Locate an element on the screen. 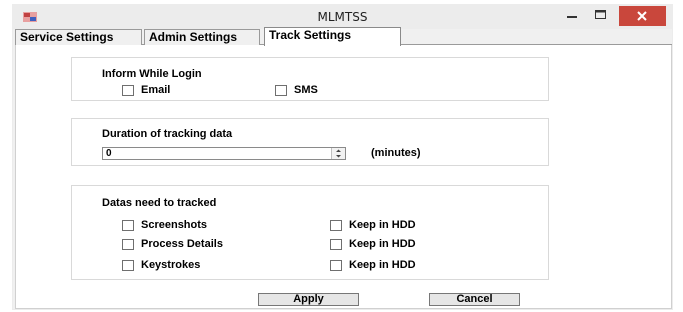 This screenshot has width=683, height=312. title-bar: MLMTSS is located at coordinates (342, 17).